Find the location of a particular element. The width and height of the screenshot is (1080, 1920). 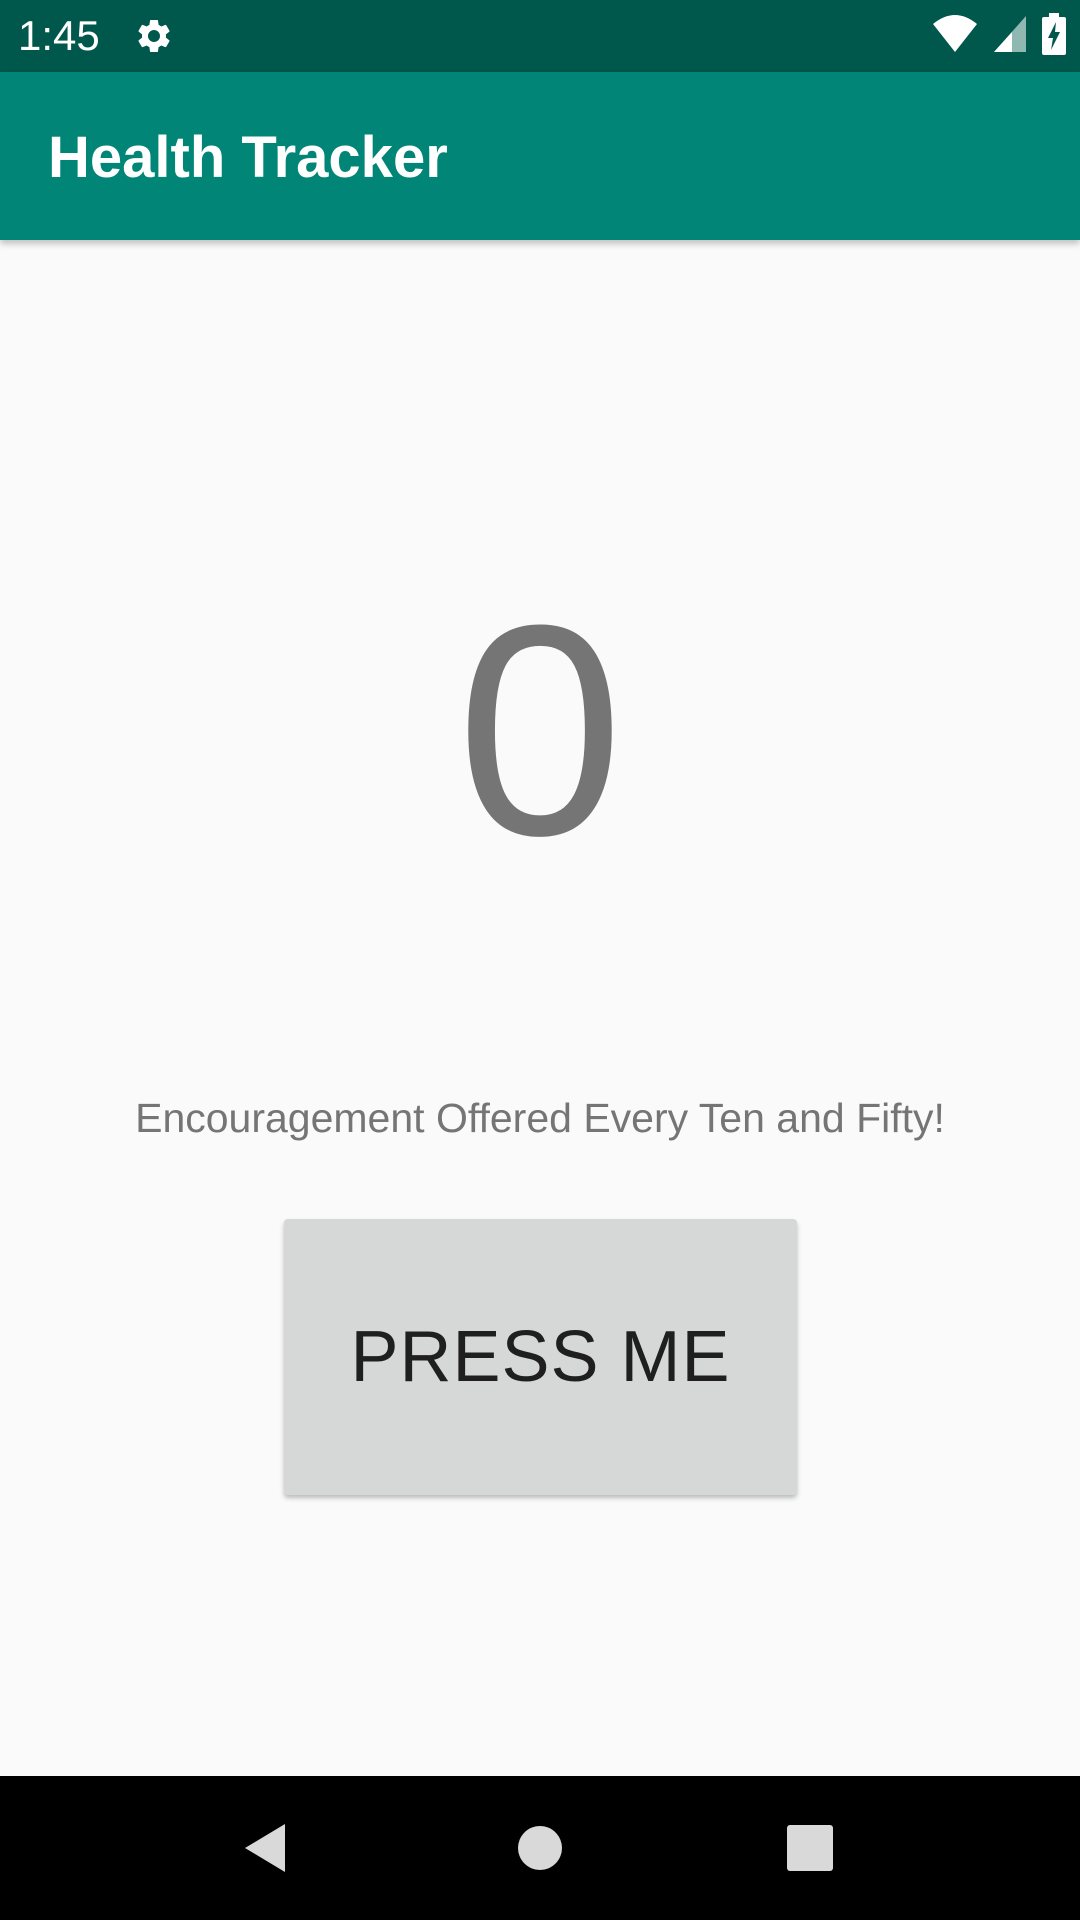

app-title: Health Tracker is located at coordinates (248, 157).